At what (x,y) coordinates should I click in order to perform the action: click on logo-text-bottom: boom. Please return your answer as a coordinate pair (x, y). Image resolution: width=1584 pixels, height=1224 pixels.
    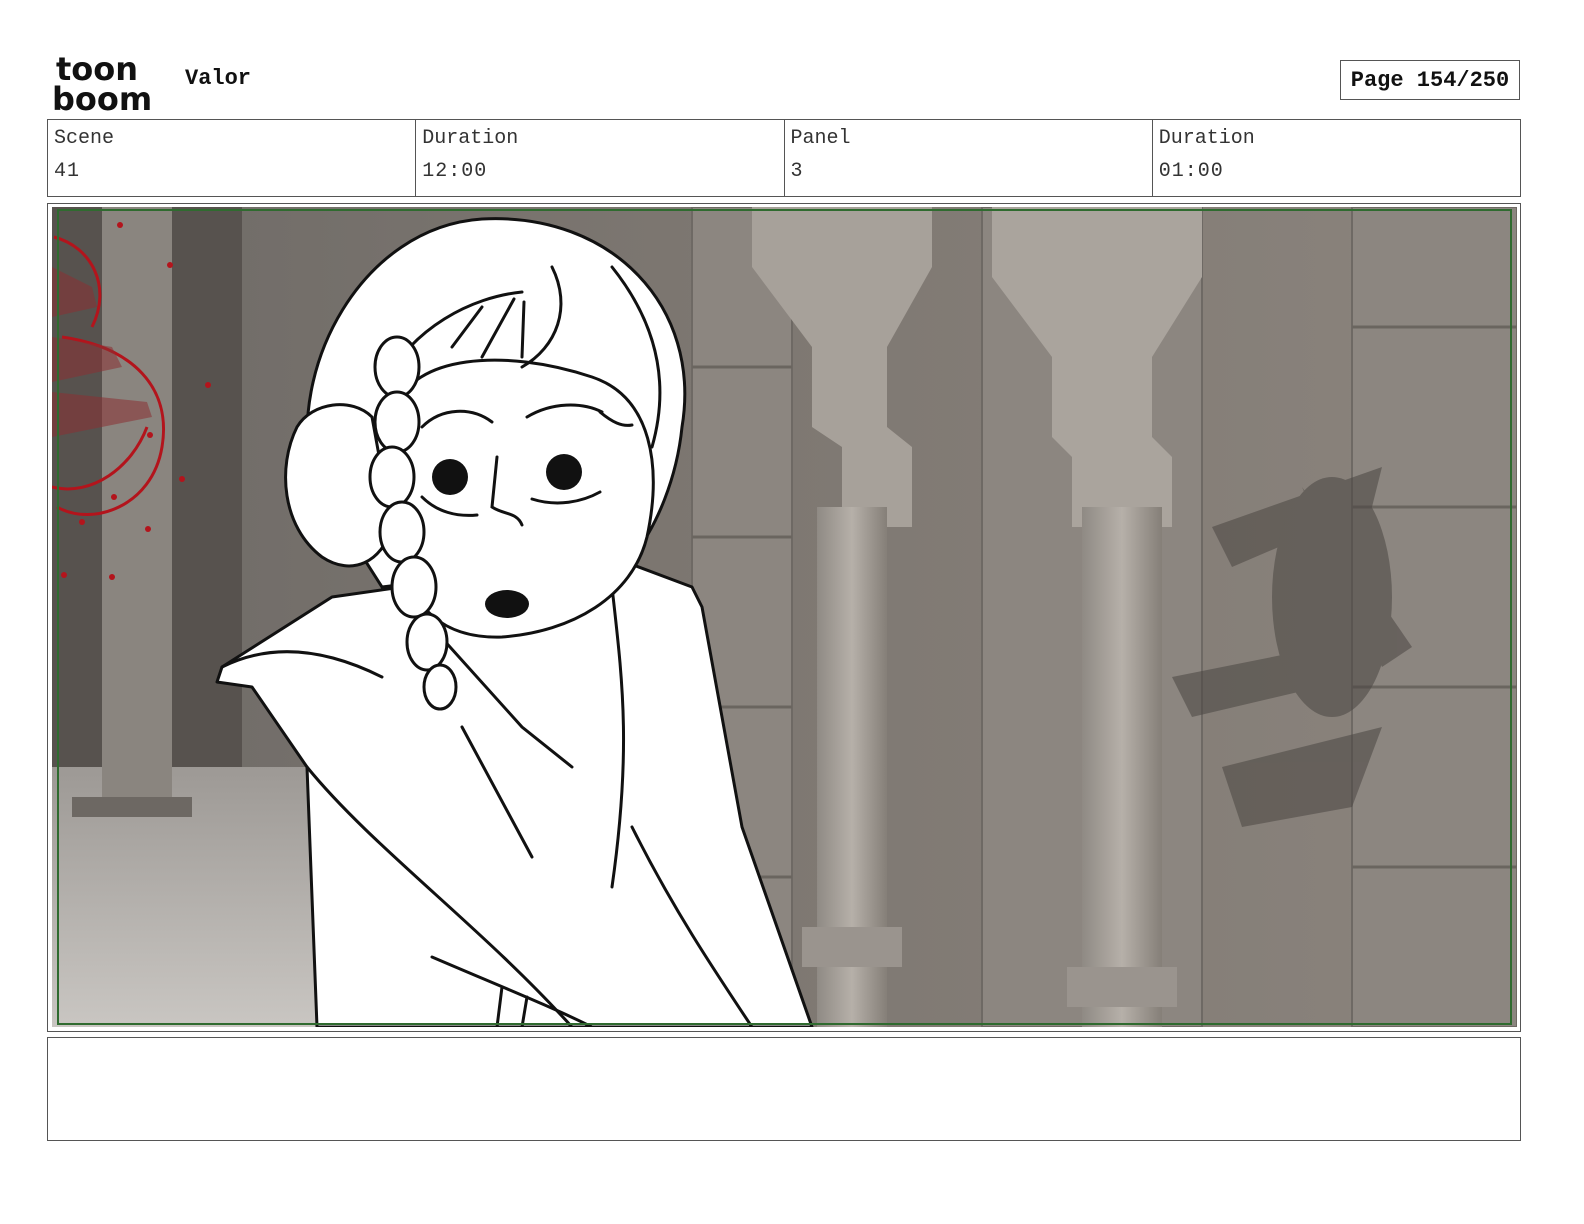
    Looking at the image, I should click on (102, 97).